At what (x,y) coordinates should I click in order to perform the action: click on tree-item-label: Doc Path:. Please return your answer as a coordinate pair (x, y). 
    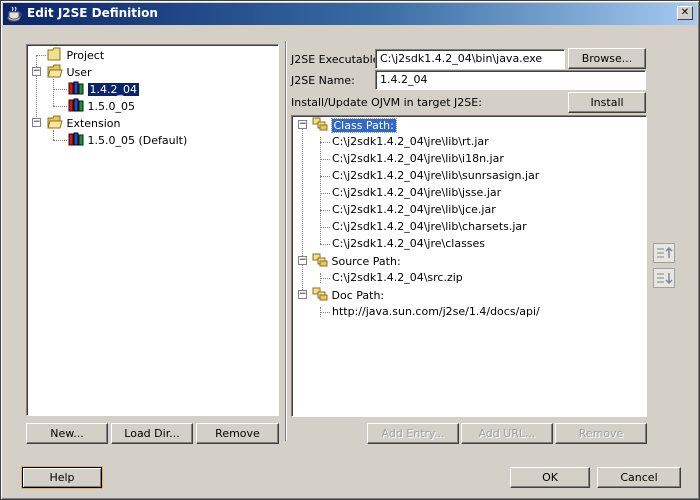
    Looking at the image, I should click on (358, 295).